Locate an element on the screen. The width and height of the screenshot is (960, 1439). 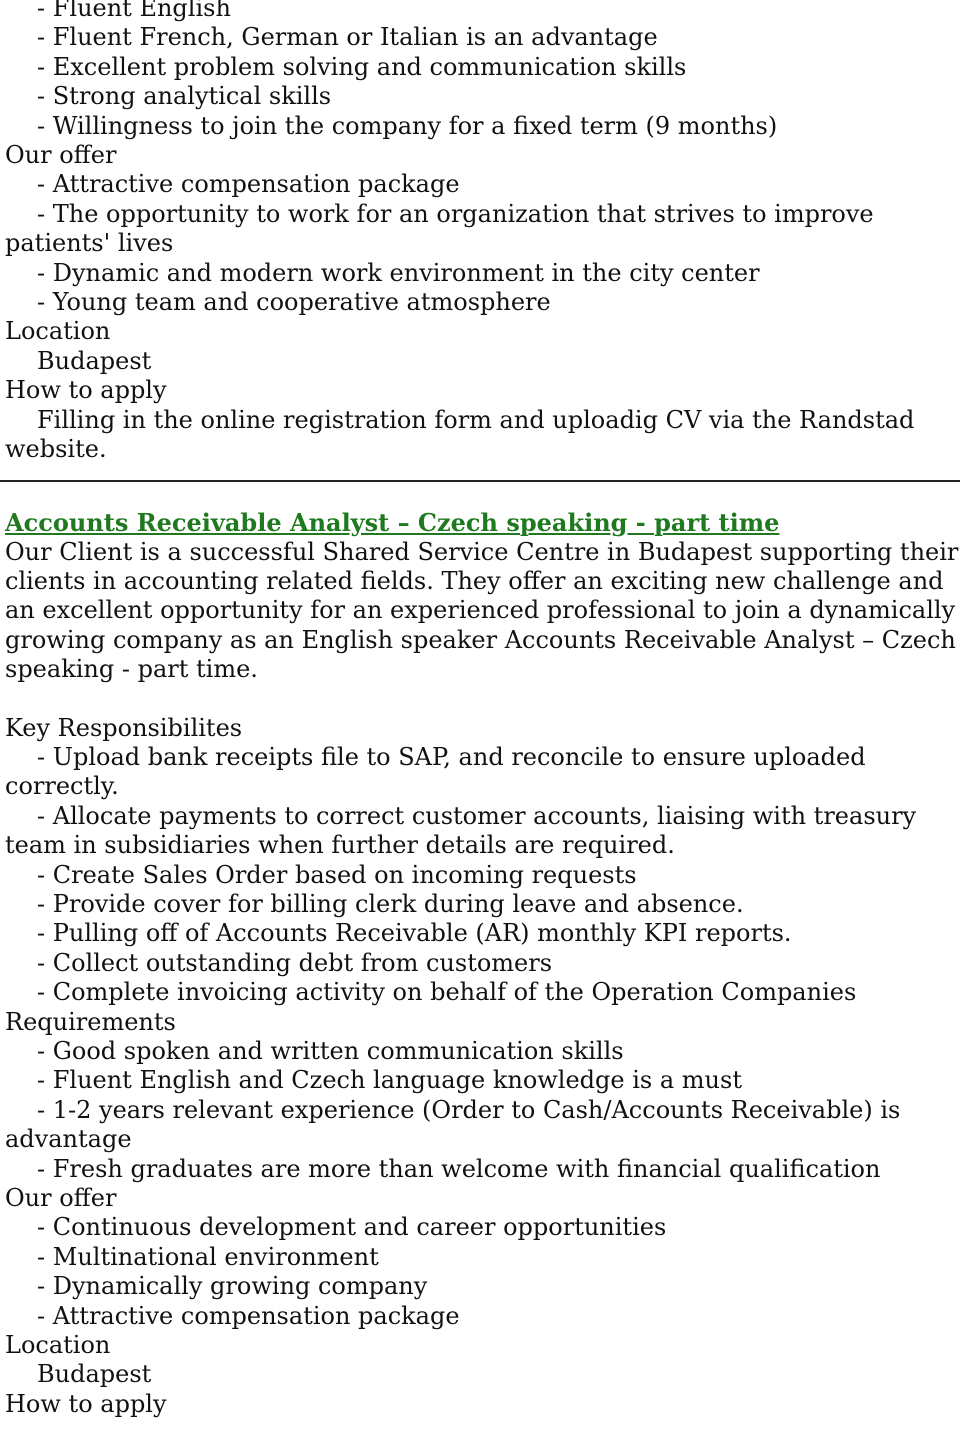
responsibilities-heading: Key Responsibilites is located at coordinates (124, 727).